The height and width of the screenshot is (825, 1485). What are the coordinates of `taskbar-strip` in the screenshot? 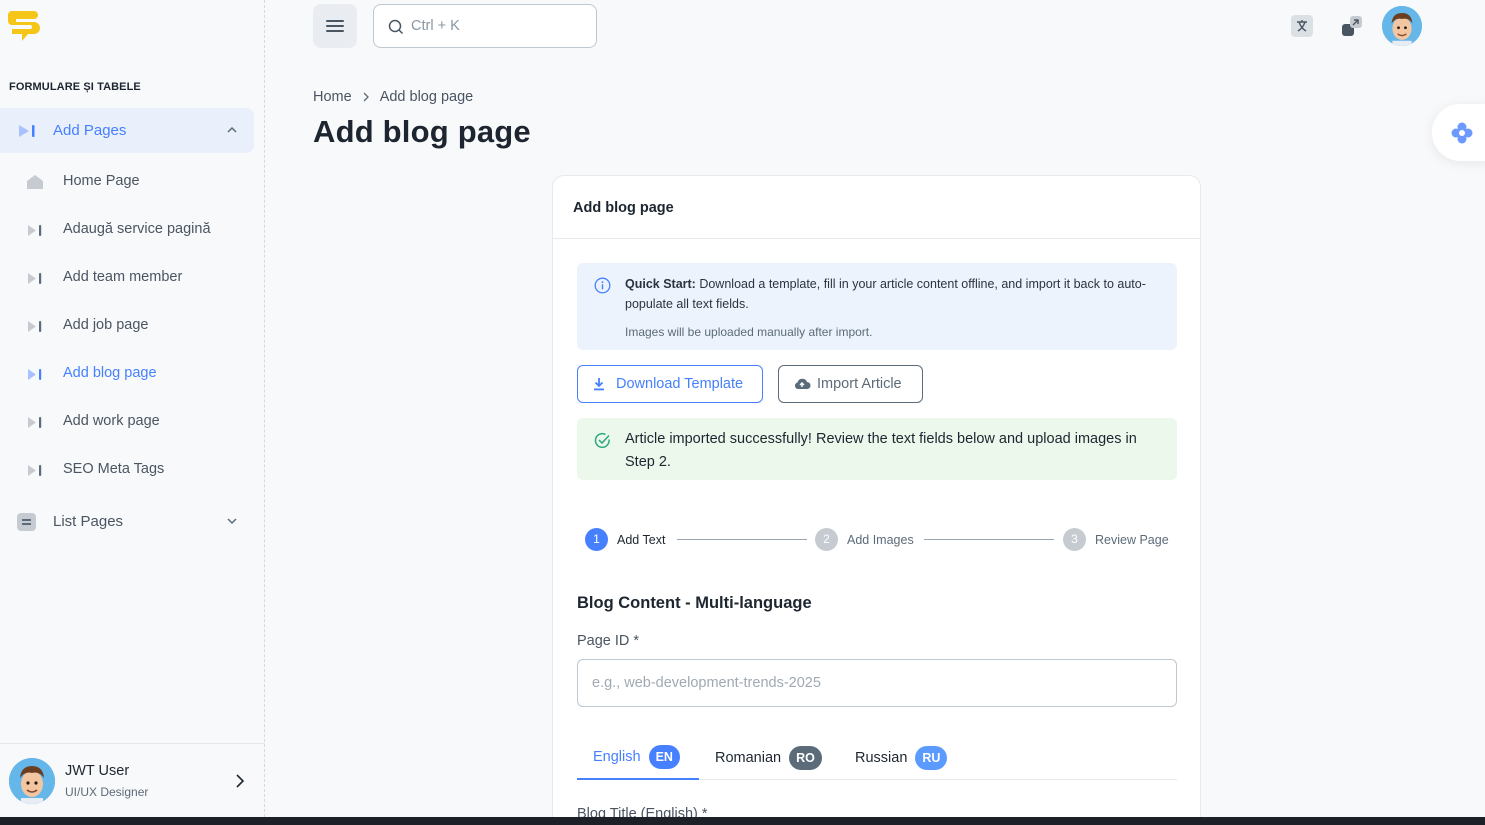 It's located at (742, 821).